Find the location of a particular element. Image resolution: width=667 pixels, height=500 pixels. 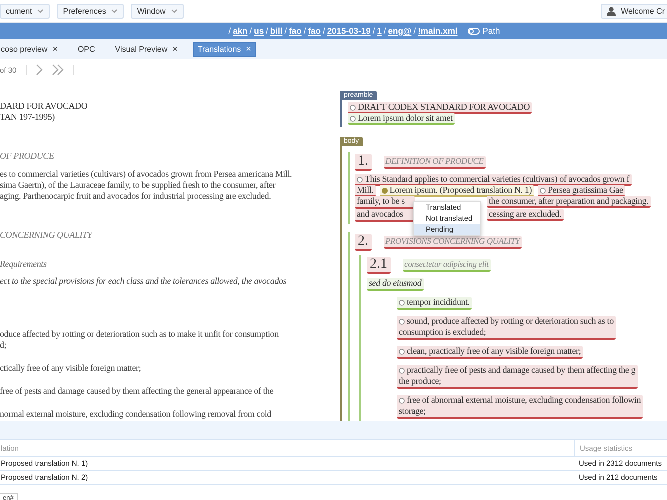

translation-unit: sound, produce affected by rotting or deterioration such as to consumption is excluded; is located at coordinates (506, 328).